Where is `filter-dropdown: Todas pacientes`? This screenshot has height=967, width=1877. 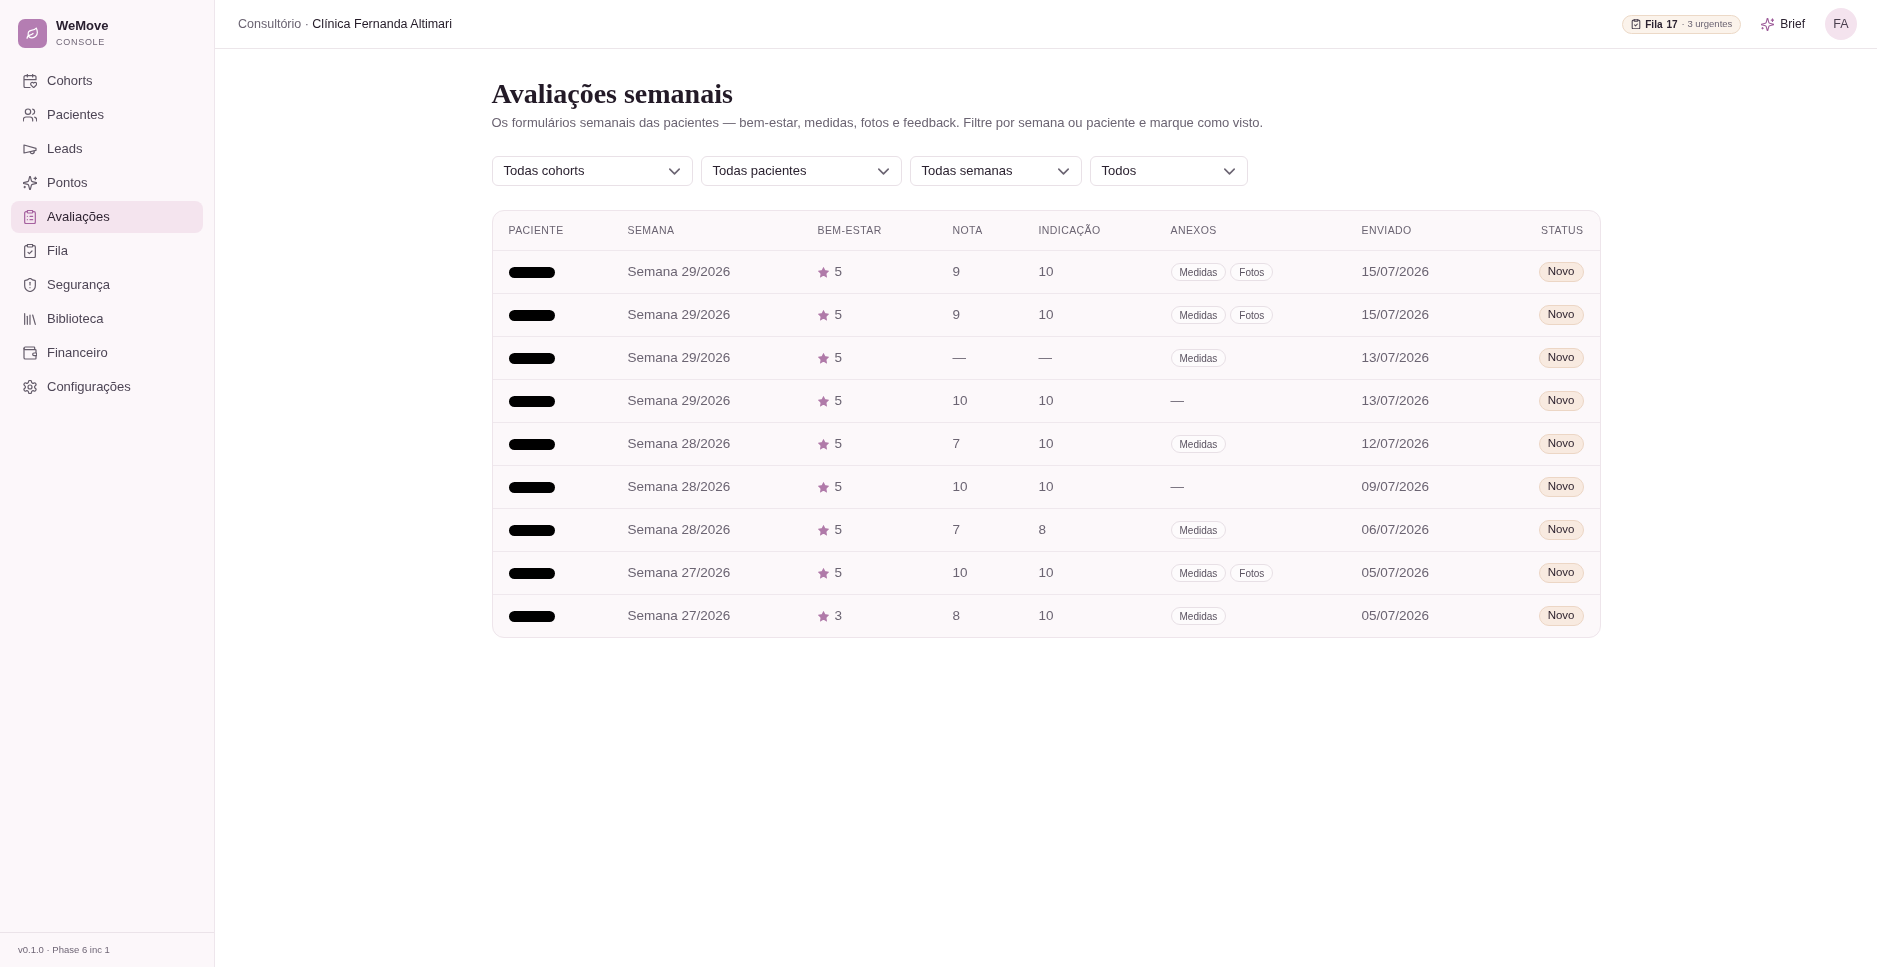
filter-dropdown: Todas pacientes is located at coordinates (801, 171).